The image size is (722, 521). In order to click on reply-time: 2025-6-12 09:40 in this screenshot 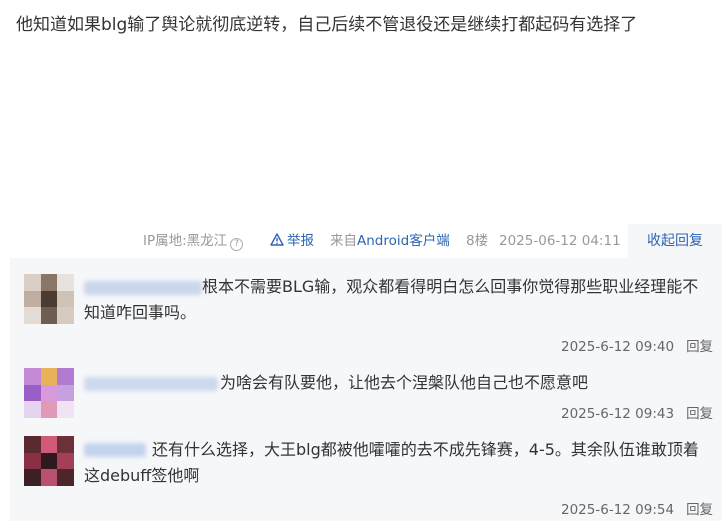, I will do `click(618, 347)`.